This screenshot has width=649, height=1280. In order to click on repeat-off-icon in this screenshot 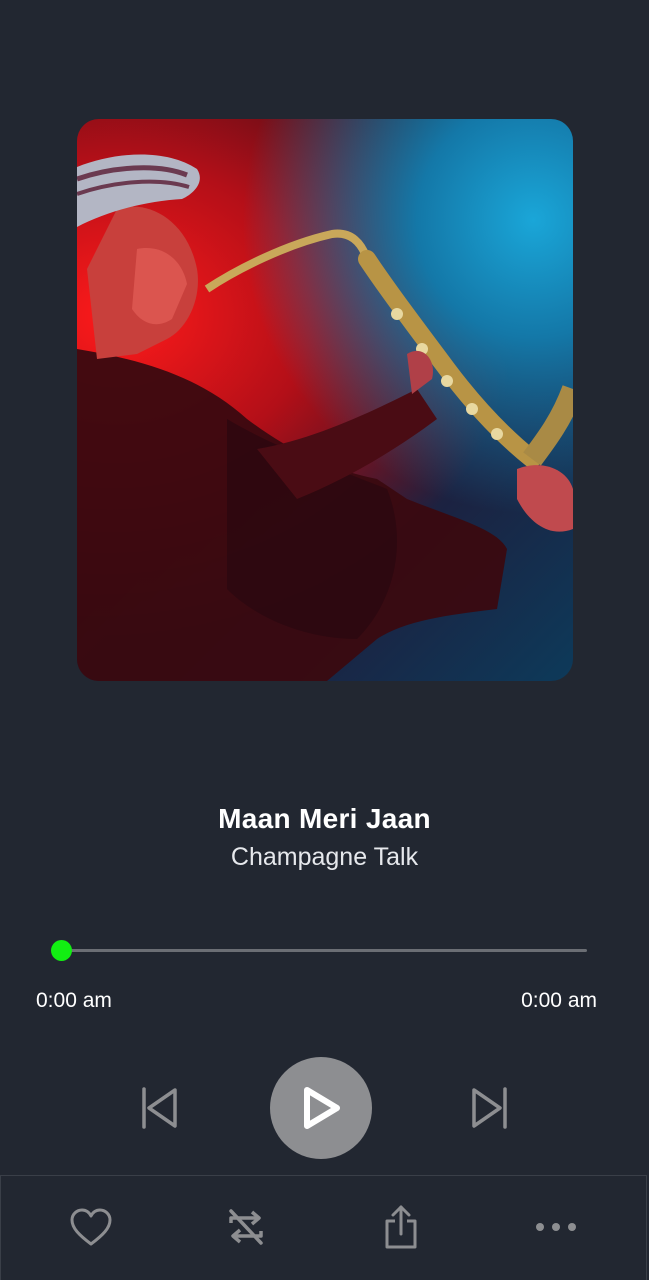, I will do `click(246, 1227)`.